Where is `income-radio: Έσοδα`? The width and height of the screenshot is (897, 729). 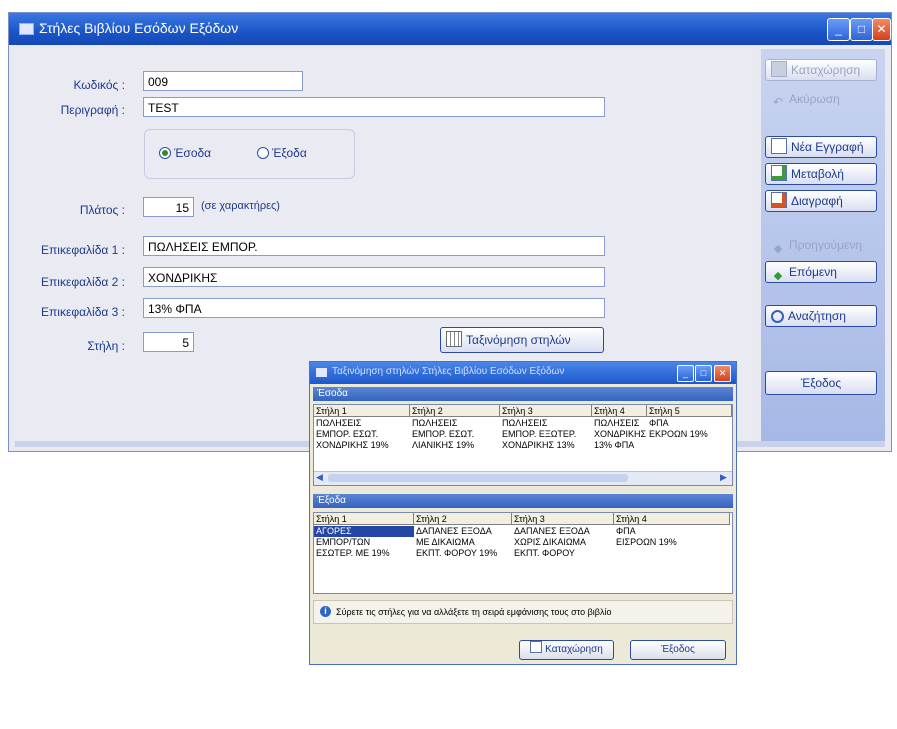 income-radio: Έσοδα is located at coordinates (185, 153).